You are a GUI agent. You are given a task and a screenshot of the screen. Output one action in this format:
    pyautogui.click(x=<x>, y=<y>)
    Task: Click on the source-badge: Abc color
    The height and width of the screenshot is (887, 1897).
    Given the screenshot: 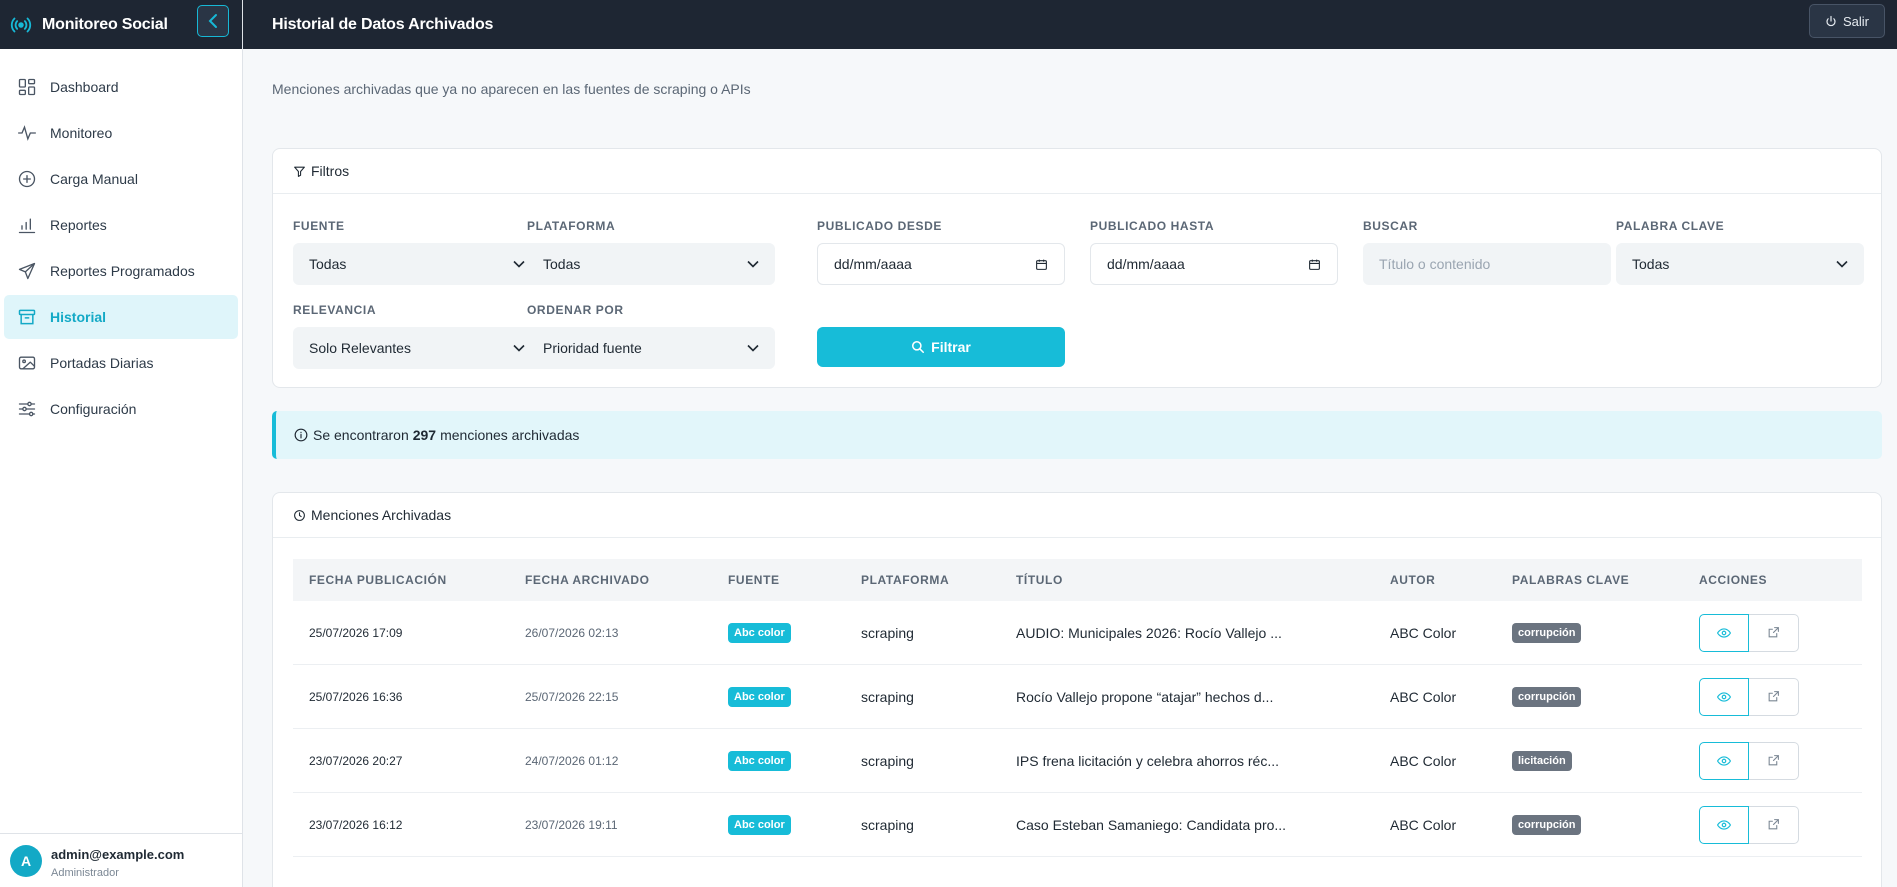 What is the action you would take?
    pyautogui.click(x=759, y=760)
    